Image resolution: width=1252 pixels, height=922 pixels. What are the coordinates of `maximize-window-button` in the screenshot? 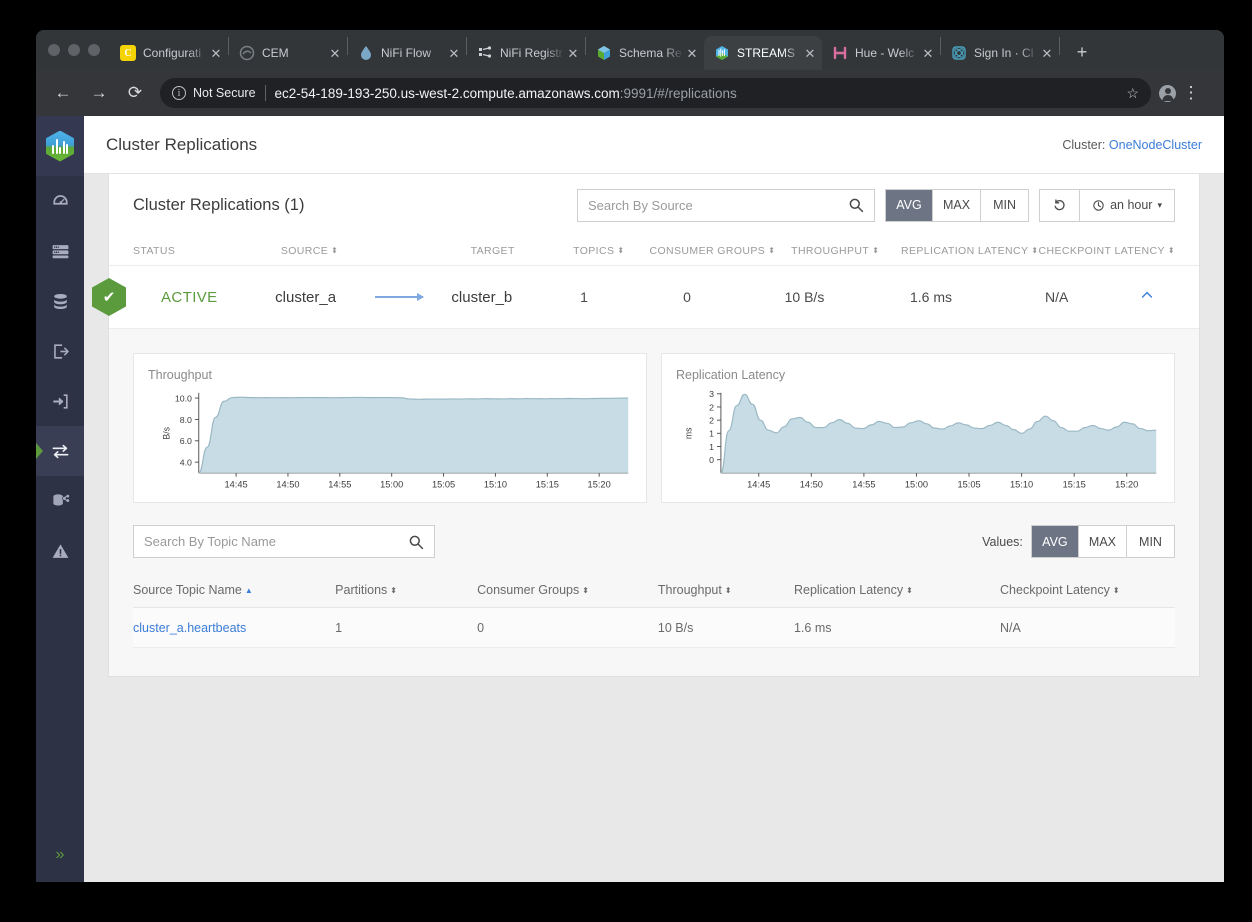 It's located at (94, 50).